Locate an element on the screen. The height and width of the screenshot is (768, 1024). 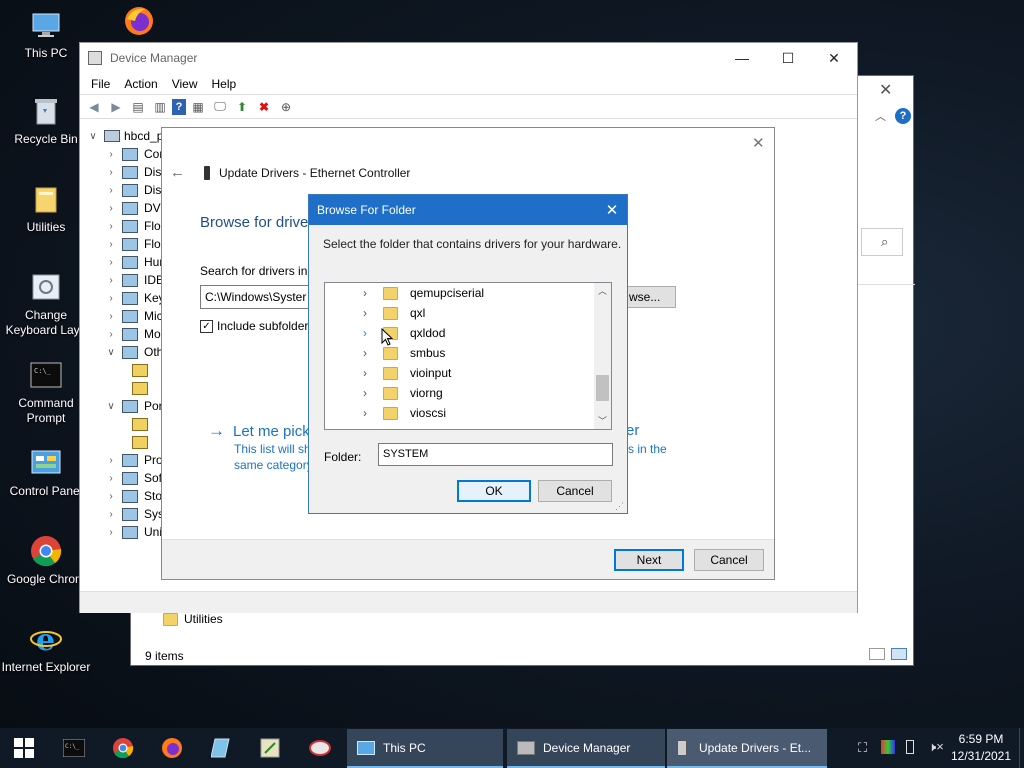
maximize-button: ☐ is located at coordinates (788, 58).